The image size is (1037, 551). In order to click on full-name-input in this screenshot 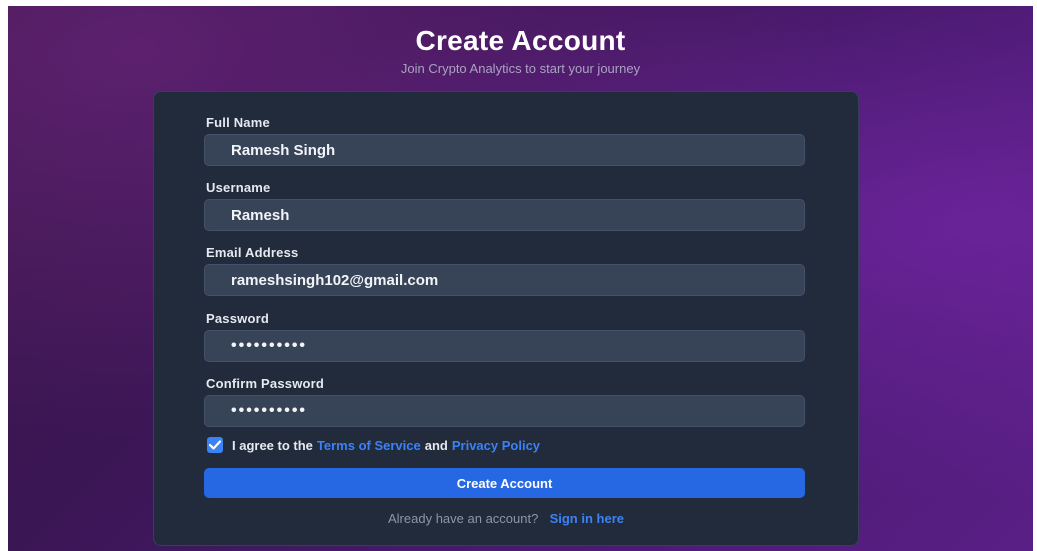, I will do `click(504, 150)`.